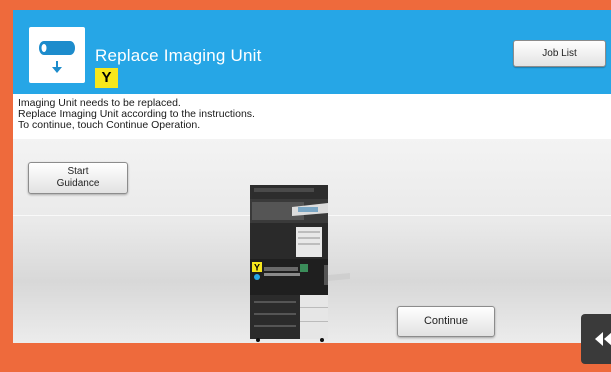 This screenshot has height=372, width=611. I want to click on color-badge-yellow: Y, so click(106, 78).